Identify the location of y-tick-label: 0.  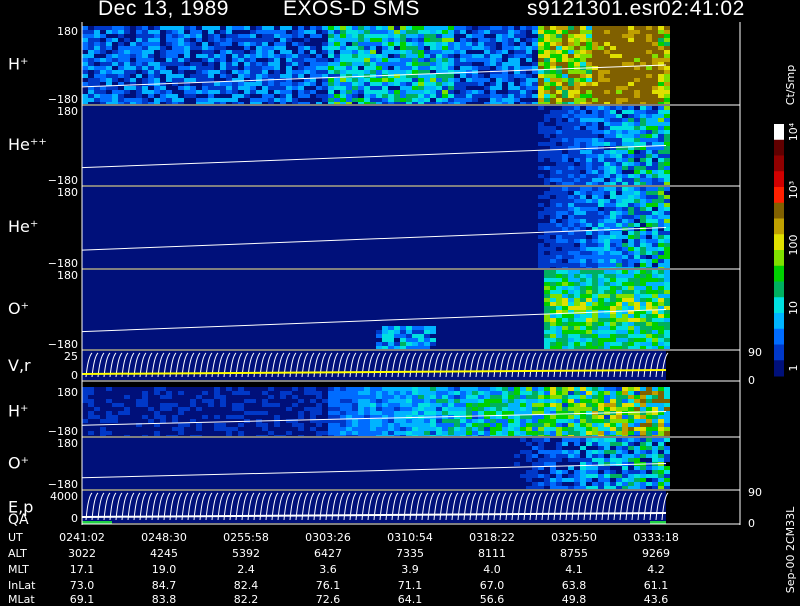
(74, 518).